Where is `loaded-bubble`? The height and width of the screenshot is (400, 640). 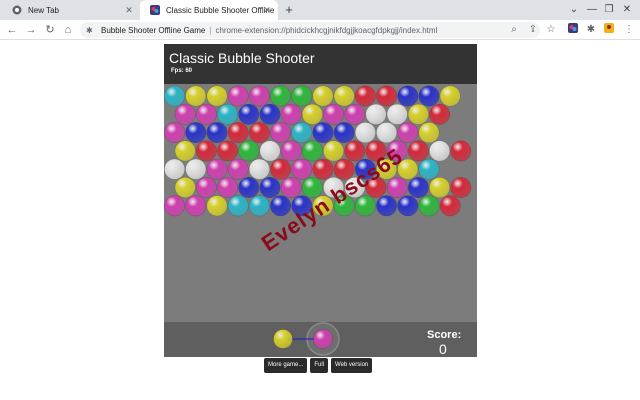 loaded-bubble is located at coordinates (323, 339).